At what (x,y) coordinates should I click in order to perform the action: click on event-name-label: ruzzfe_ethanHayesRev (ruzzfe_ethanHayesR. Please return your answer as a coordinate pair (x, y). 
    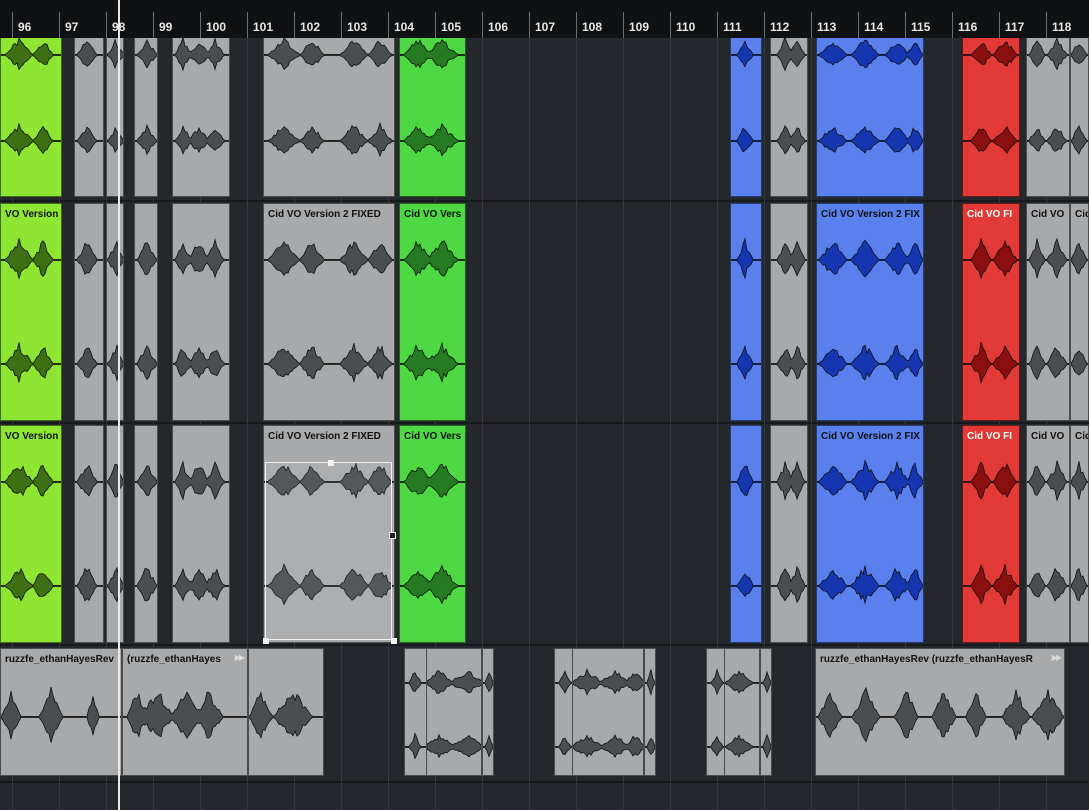
    Looking at the image, I should click on (926, 659).